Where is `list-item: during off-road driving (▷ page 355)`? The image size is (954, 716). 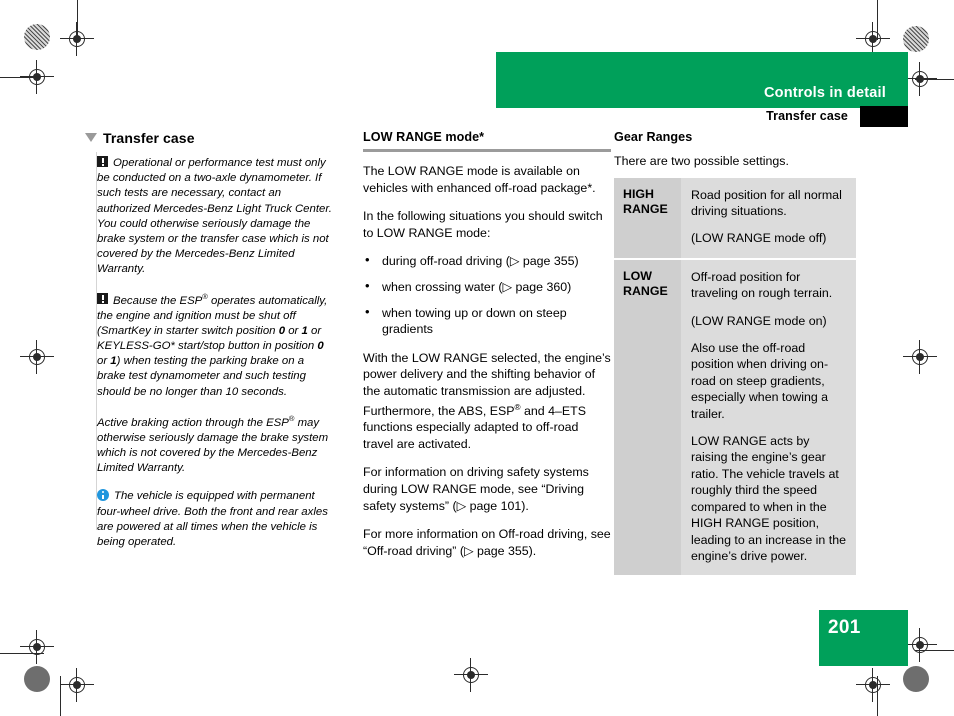 list-item: during off-road driving (▷ page 355) is located at coordinates (487, 261).